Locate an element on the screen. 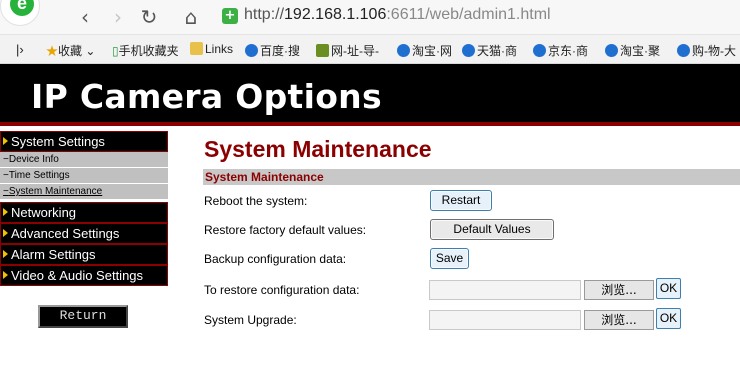 The width and height of the screenshot is (740, 380). upgrade-label: System Upgrade: is located at coordinates (250, 320).